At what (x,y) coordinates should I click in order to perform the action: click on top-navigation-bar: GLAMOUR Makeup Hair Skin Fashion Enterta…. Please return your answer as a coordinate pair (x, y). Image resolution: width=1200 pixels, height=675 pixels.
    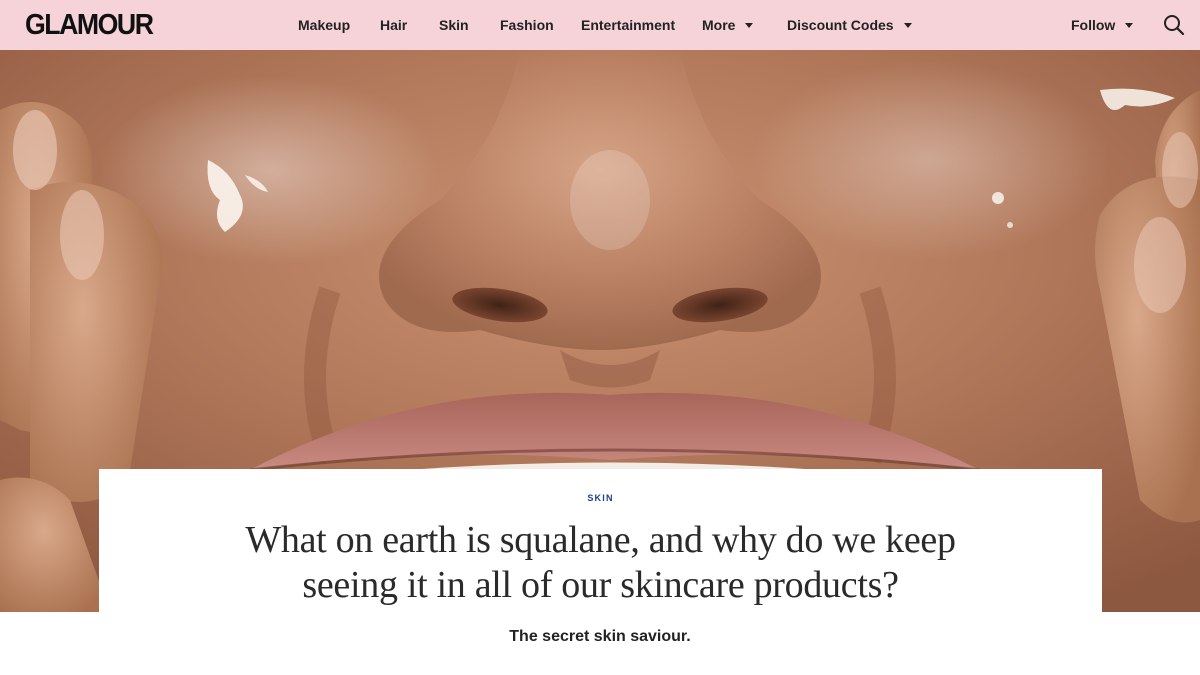
    Looking at the image, I should click on (600, 25).